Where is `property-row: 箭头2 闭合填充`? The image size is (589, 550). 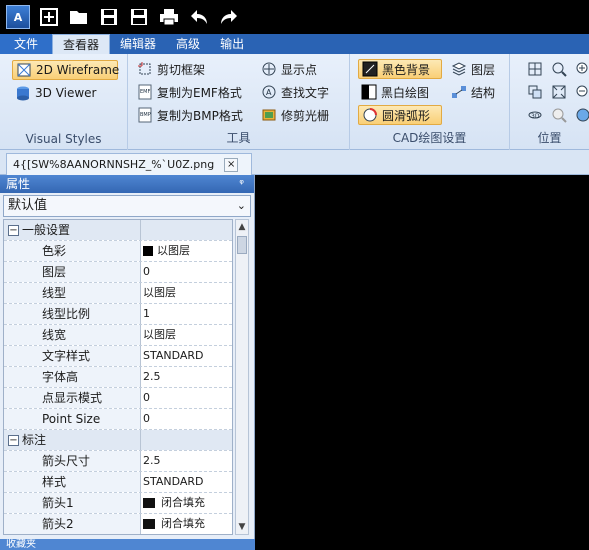
property-row: 箭头2 闭合填充 is located at coordinates (118, 524).